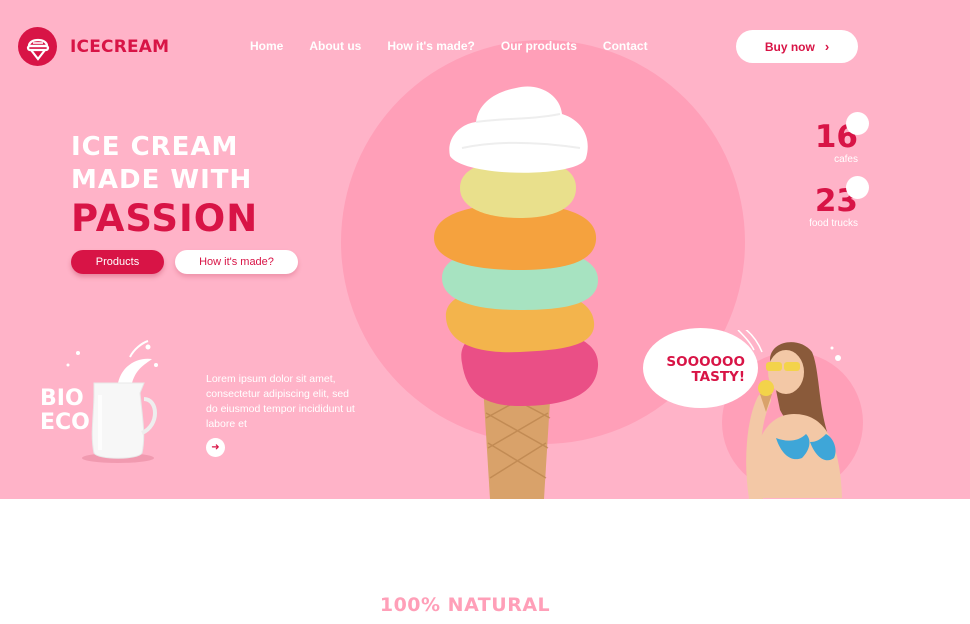  Describe the element at coordinates (155, 147) in the screenshot. I see `headline-line-1: ICE CREAM` at that location.